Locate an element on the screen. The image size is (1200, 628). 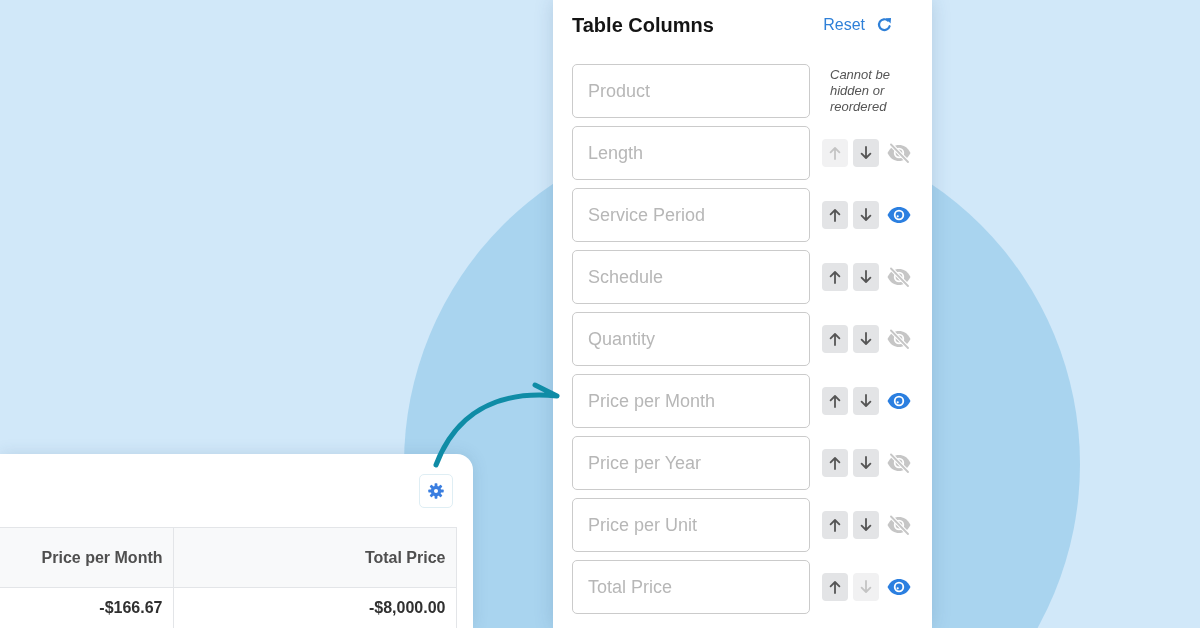
column-name-field: Schedule is located at coordinates (691, 277).